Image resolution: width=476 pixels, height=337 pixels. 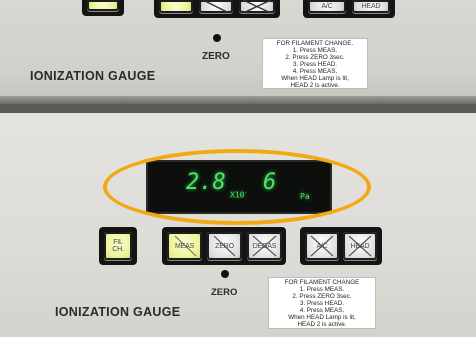 I want to click on ac-button: A/C, so click(x=322, y=246).